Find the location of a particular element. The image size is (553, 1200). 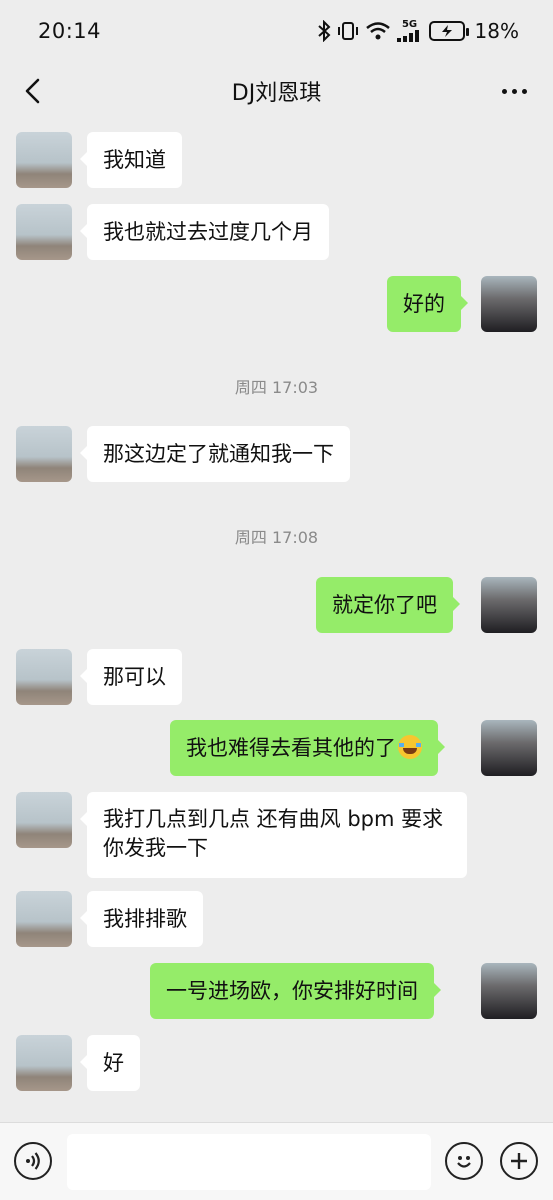

message-bubble-incoming: 那这边定了就通知我一下 is located at coordinates (215, 454).